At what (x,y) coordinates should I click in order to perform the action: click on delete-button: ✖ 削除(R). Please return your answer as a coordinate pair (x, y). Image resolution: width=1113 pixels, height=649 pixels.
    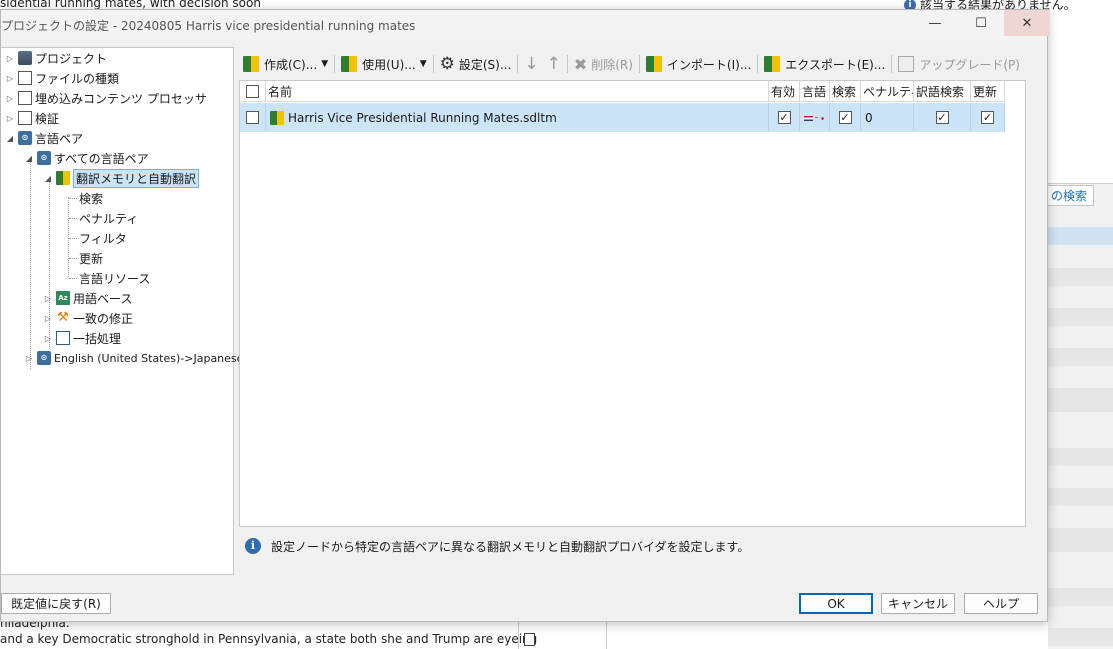
    Looking at the image, I should click on (603, 64).